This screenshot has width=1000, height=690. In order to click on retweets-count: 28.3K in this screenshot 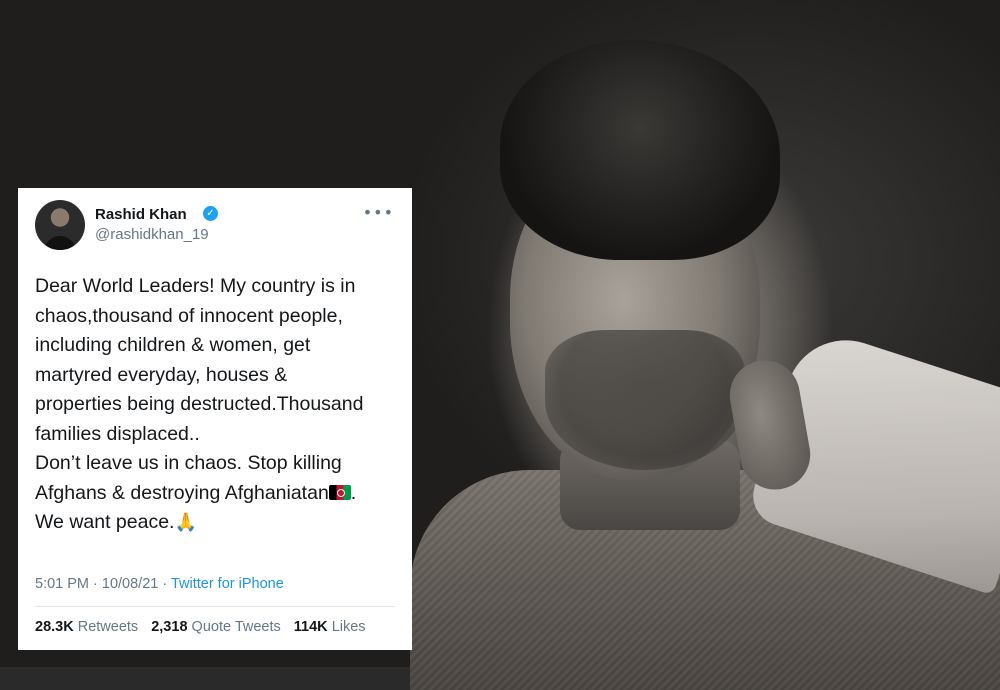, I will do `click(54, 627)`.